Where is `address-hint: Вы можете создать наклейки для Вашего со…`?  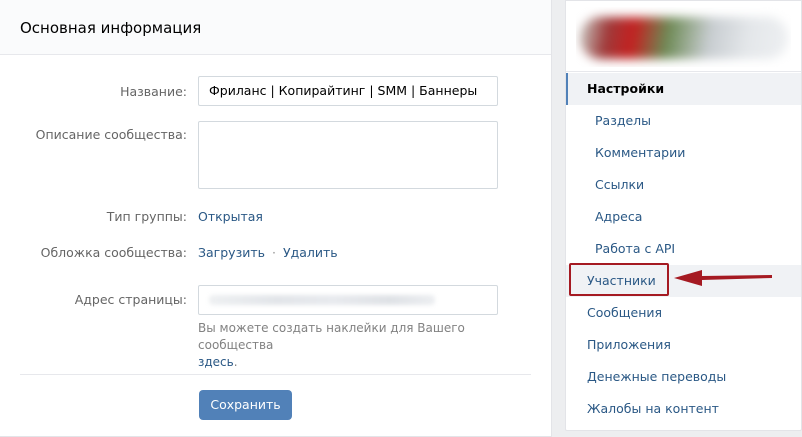 address-hint: Вы можете создать наклейки для Вашего со… is located at coordinates (368, 345).